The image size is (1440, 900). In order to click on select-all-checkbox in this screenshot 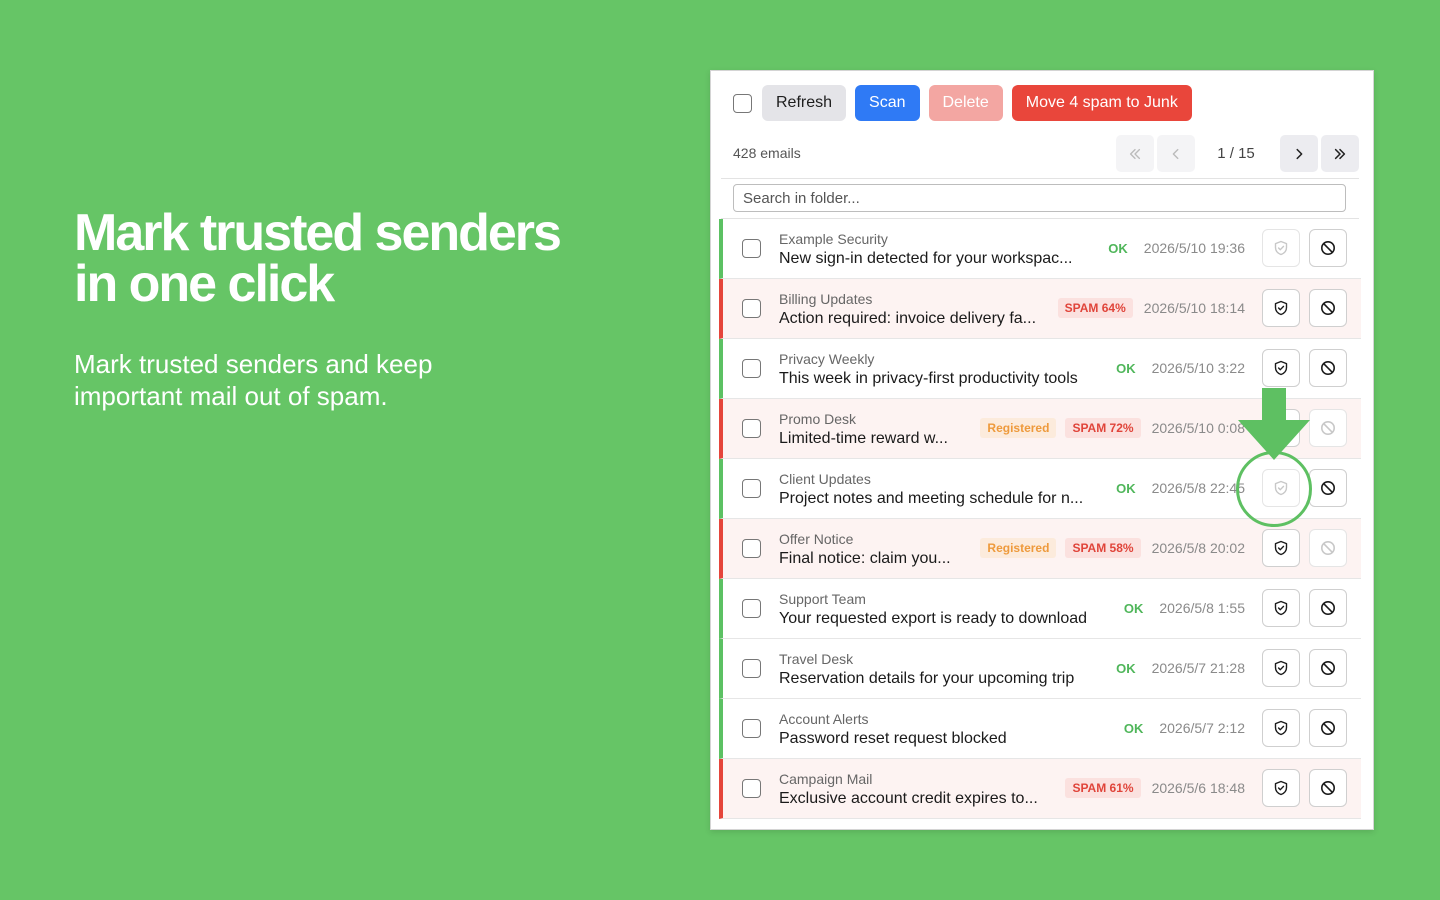, I will do `click(742, 103)`.